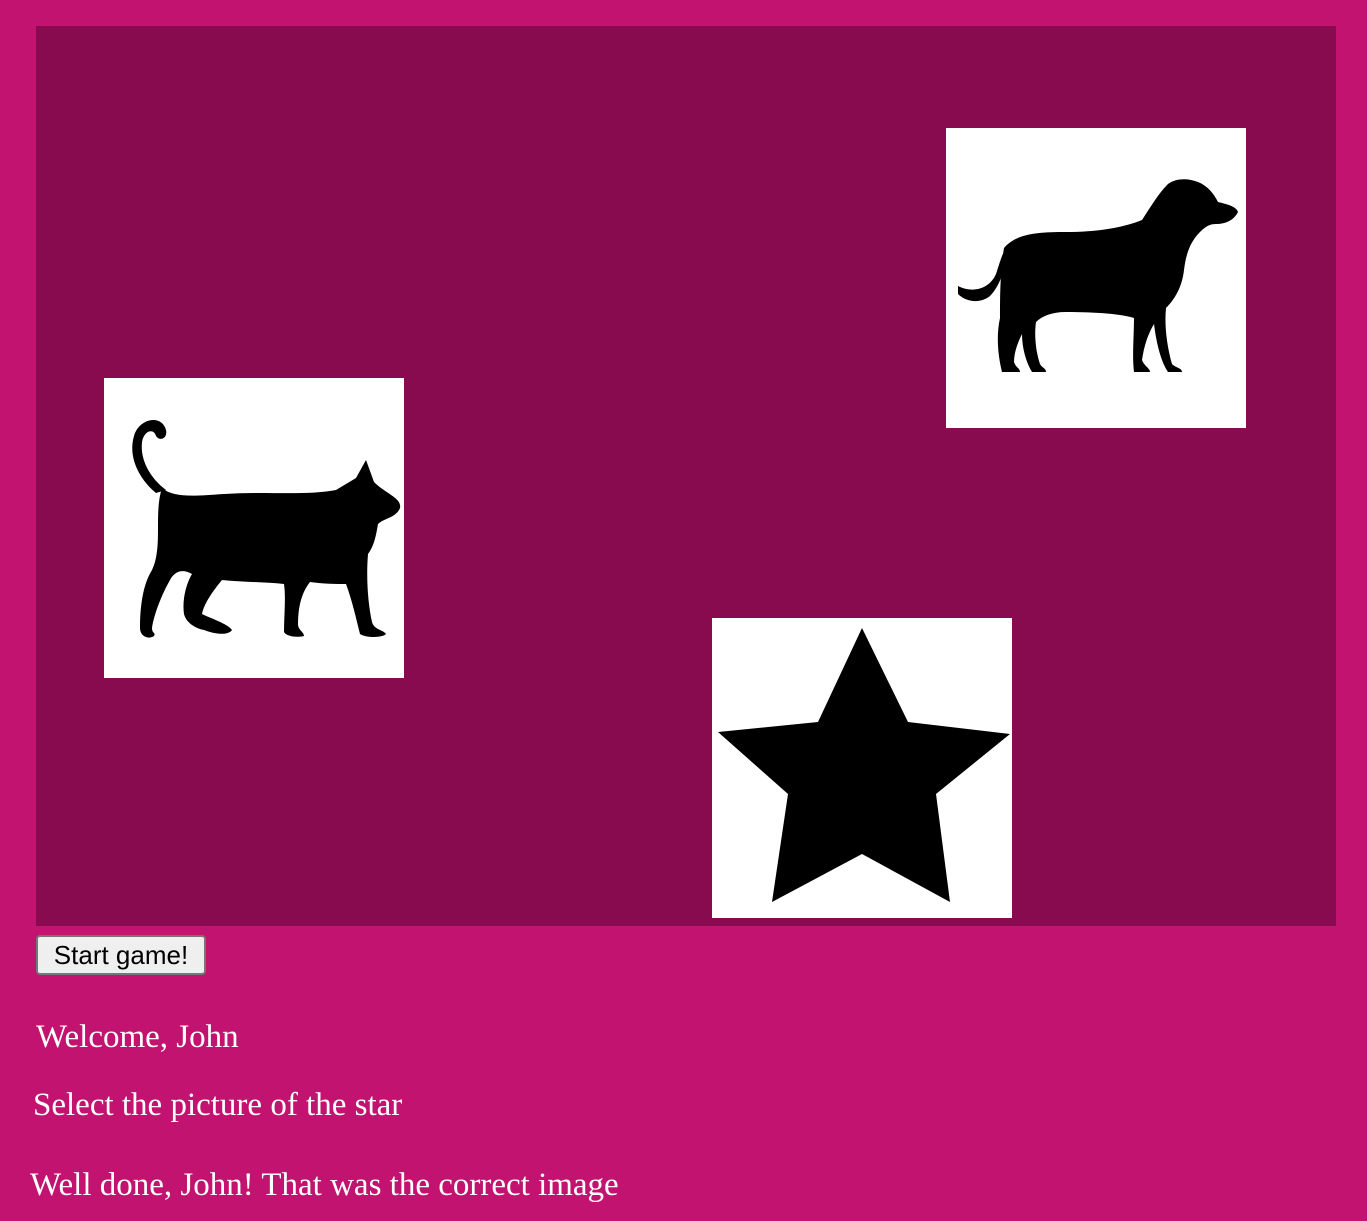 This screenshot has width=1367, height=1221. Describe the element at coordinates (121, 955) in the screenshot. I see `start-game-button: Start game!` at that location.